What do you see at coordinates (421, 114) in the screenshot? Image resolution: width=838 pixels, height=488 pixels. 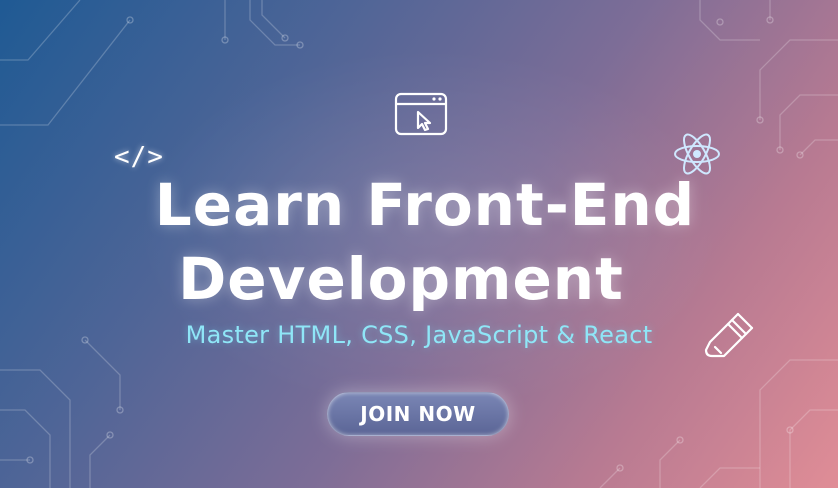 I see `browser-window-icon` at bounding box center [421, 114].